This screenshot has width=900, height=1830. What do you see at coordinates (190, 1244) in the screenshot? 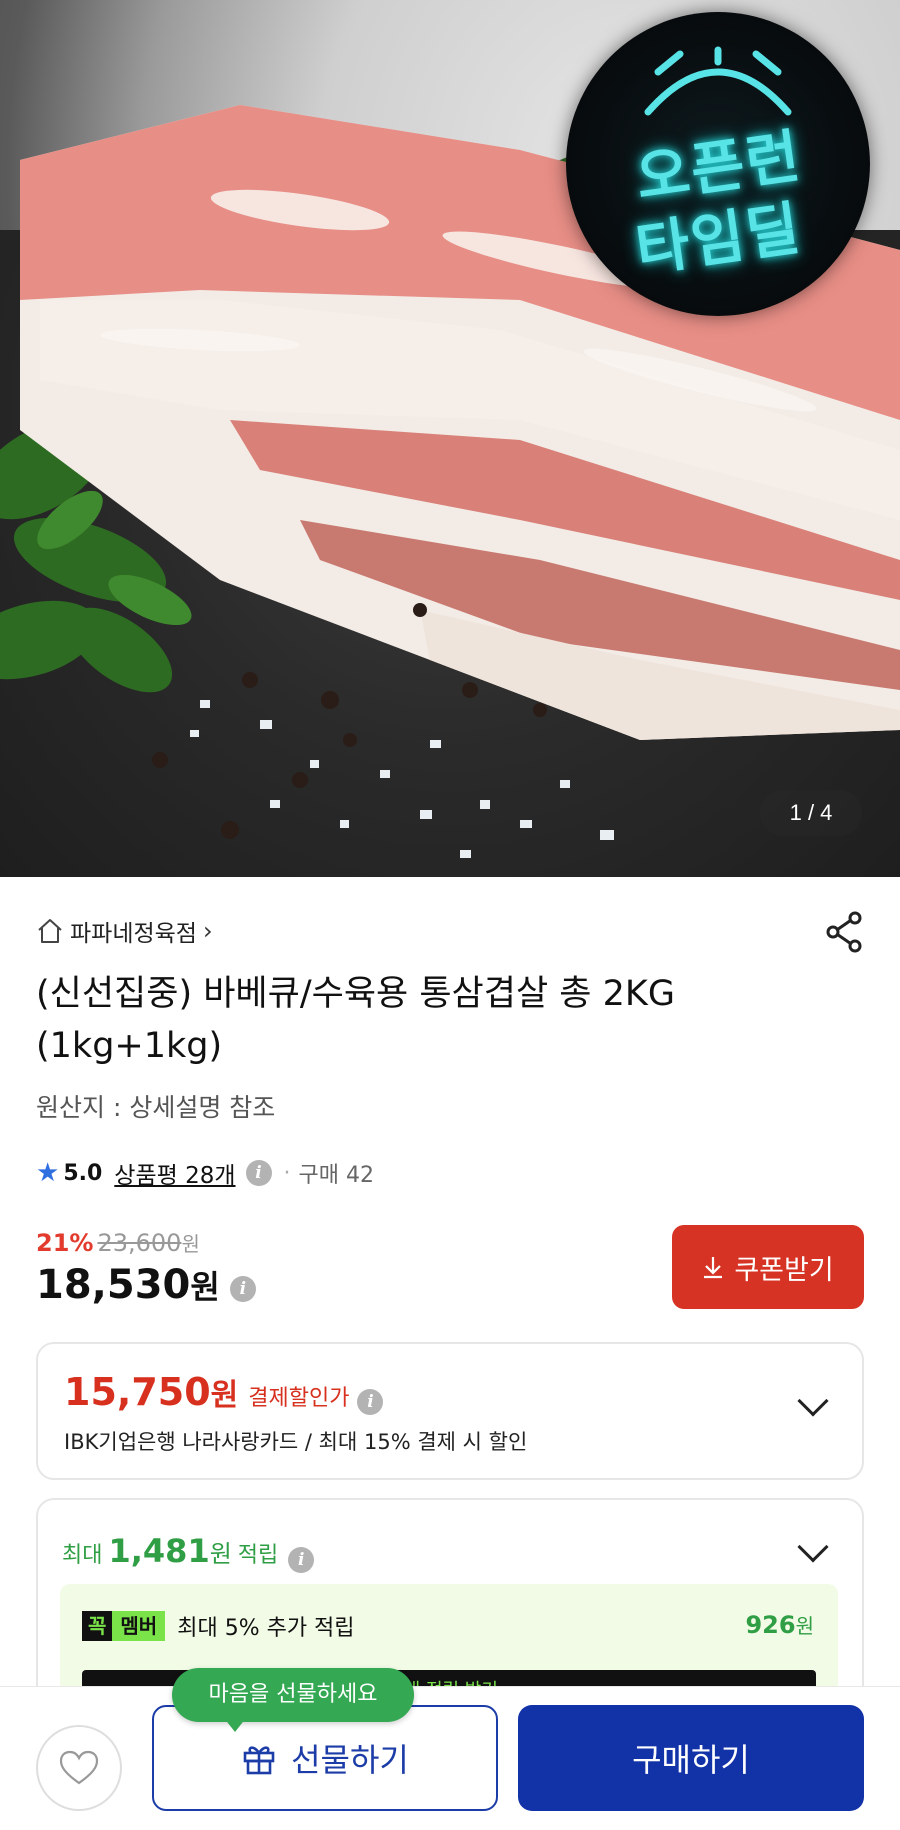
I see `original-price-unit: 원` at bounding box center [190, 1244].